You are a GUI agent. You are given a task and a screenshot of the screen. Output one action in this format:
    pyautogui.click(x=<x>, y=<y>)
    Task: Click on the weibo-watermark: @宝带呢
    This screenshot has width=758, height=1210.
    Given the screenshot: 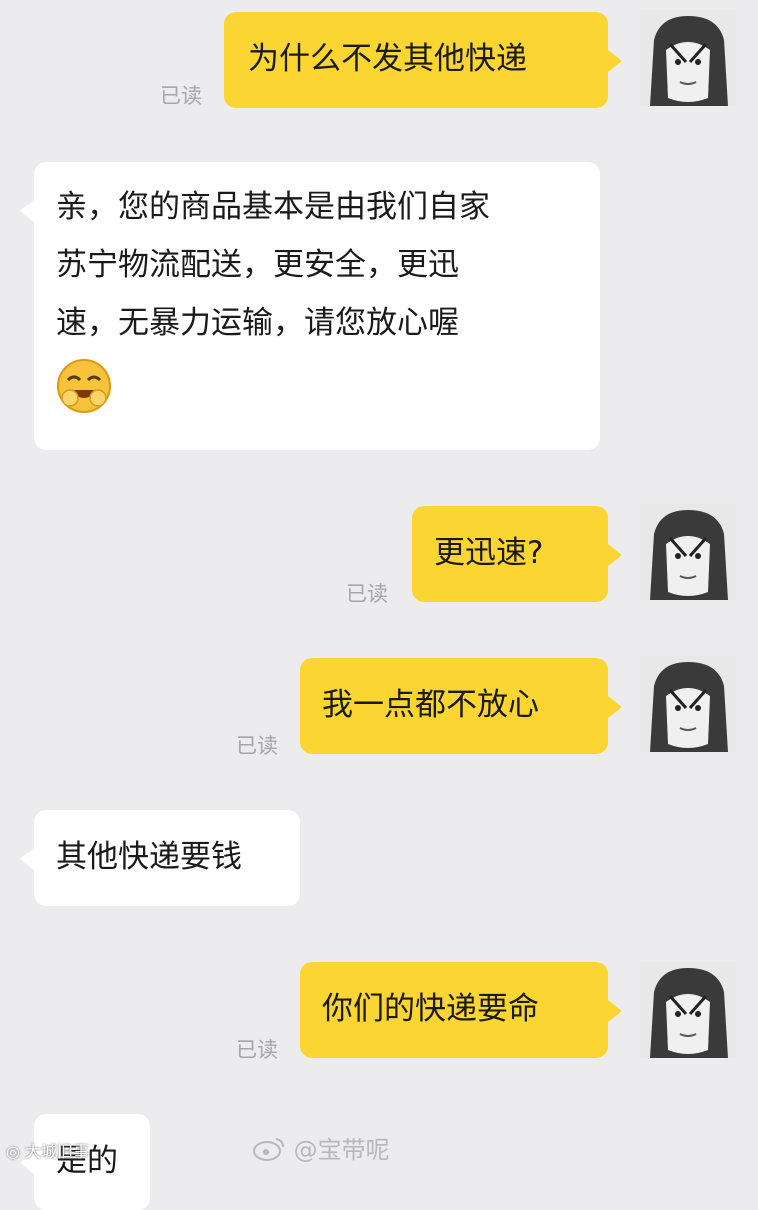 What is the action you would take?
    pyautogui.click(x=321, y=1148)
    